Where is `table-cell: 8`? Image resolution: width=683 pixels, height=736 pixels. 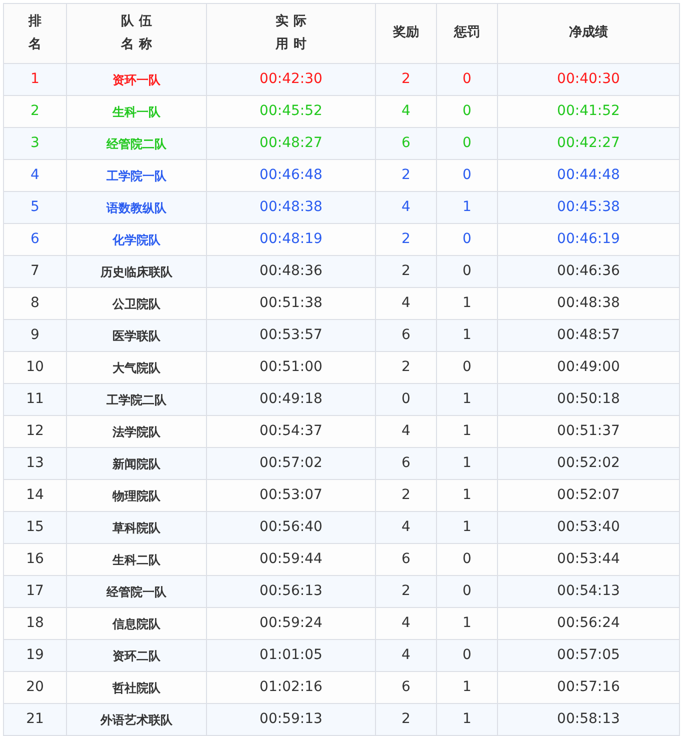 table-cell: 8 is located at coordinates (35, 304).